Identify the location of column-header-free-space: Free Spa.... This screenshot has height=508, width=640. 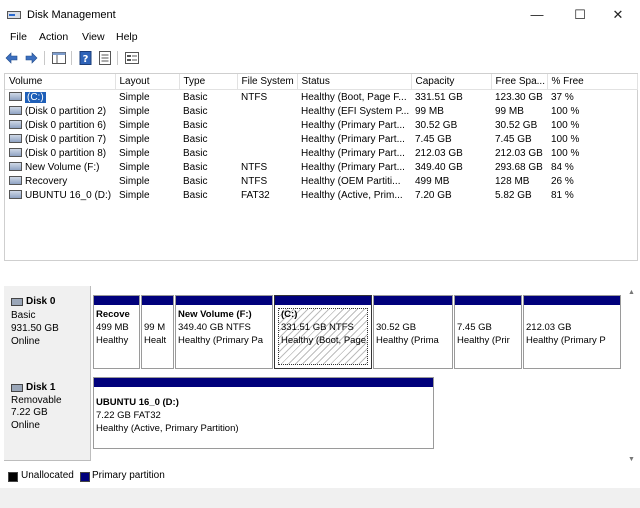
(519, 82).